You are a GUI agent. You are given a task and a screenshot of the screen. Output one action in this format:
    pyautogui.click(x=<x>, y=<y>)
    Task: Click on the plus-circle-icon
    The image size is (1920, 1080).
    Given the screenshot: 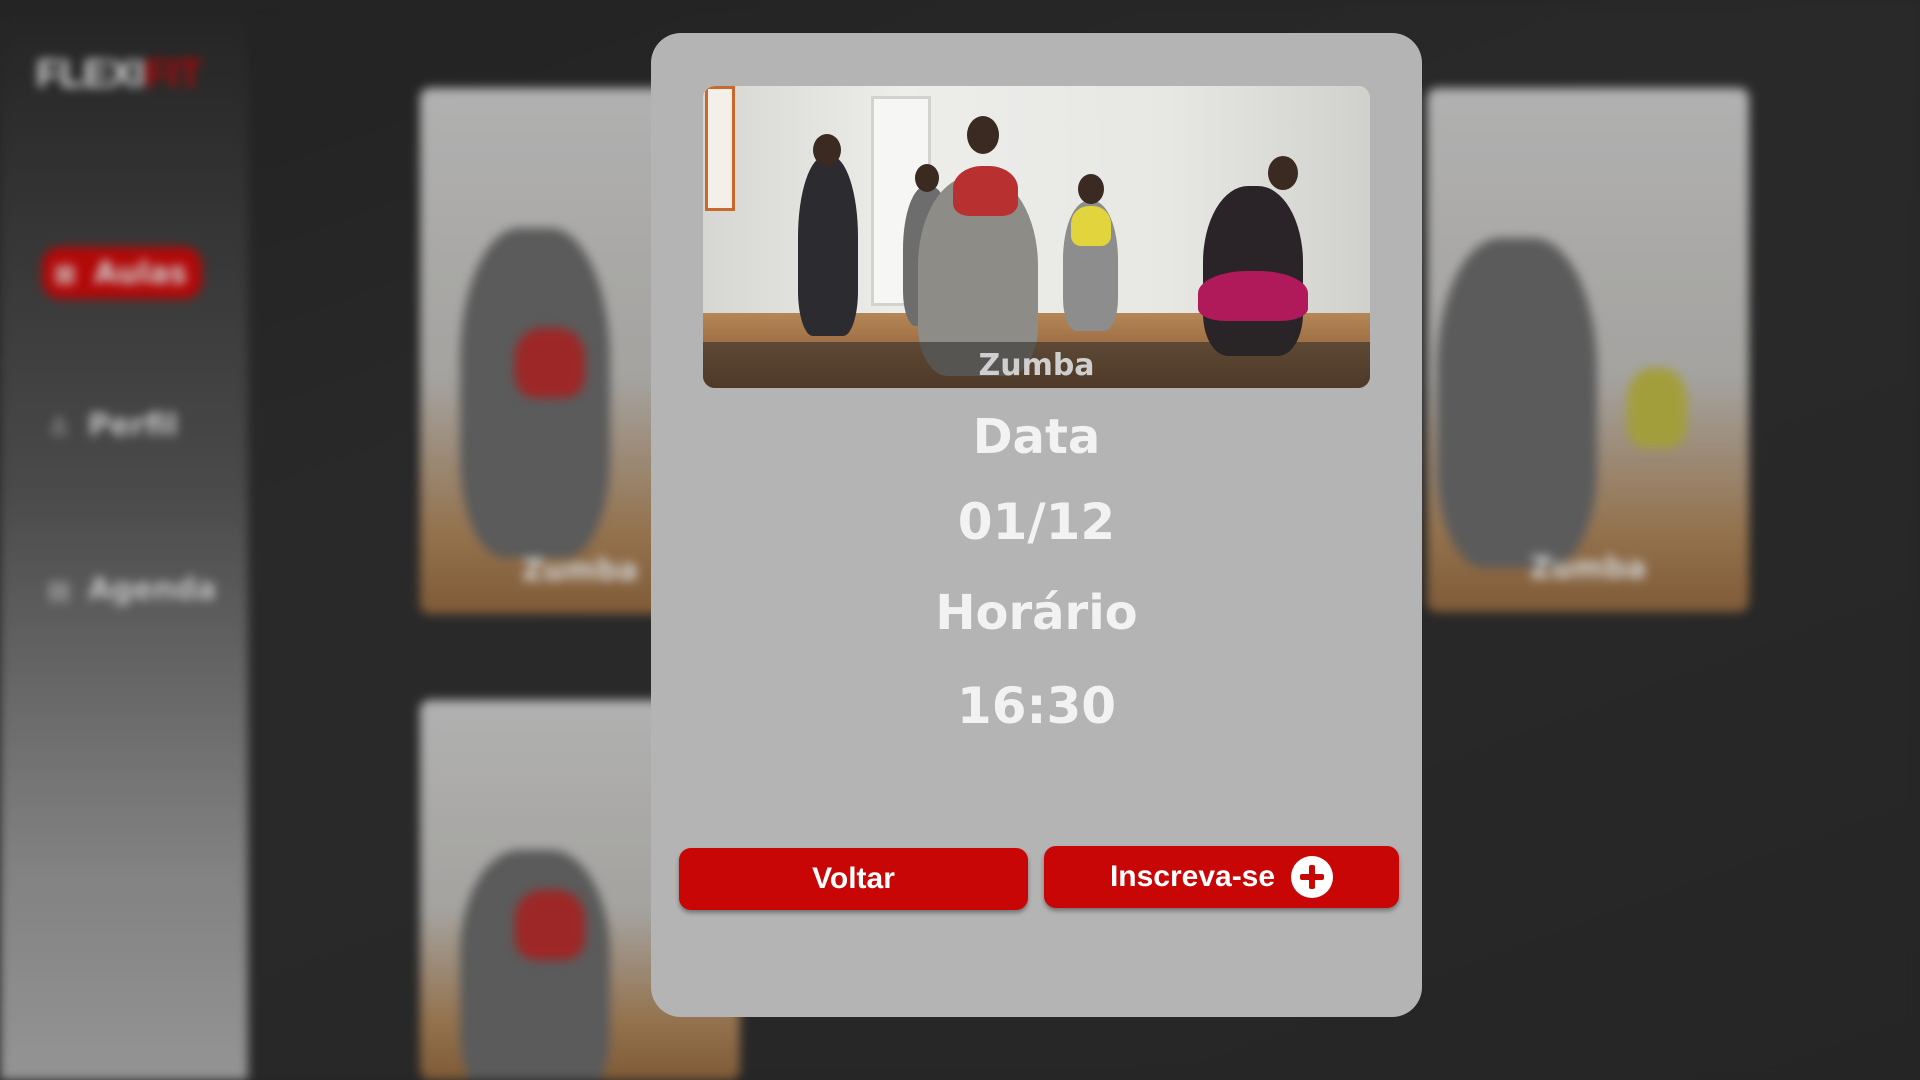 What is the action you would take?
    pyautogui.click(x=1312, y=877)
    